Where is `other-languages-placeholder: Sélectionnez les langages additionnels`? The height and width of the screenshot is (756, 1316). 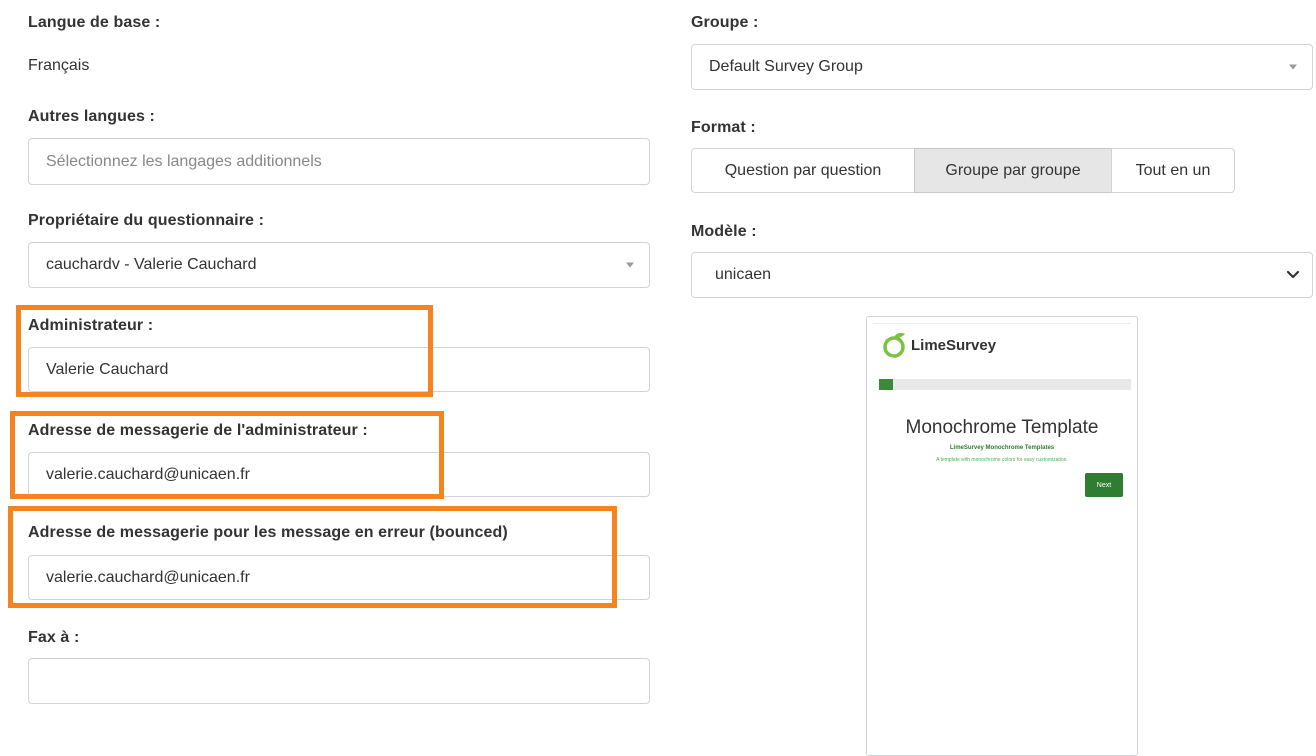
other-languages-placeholder: Sélectionnez les langages additionnels is located at coordinates (184, 161).